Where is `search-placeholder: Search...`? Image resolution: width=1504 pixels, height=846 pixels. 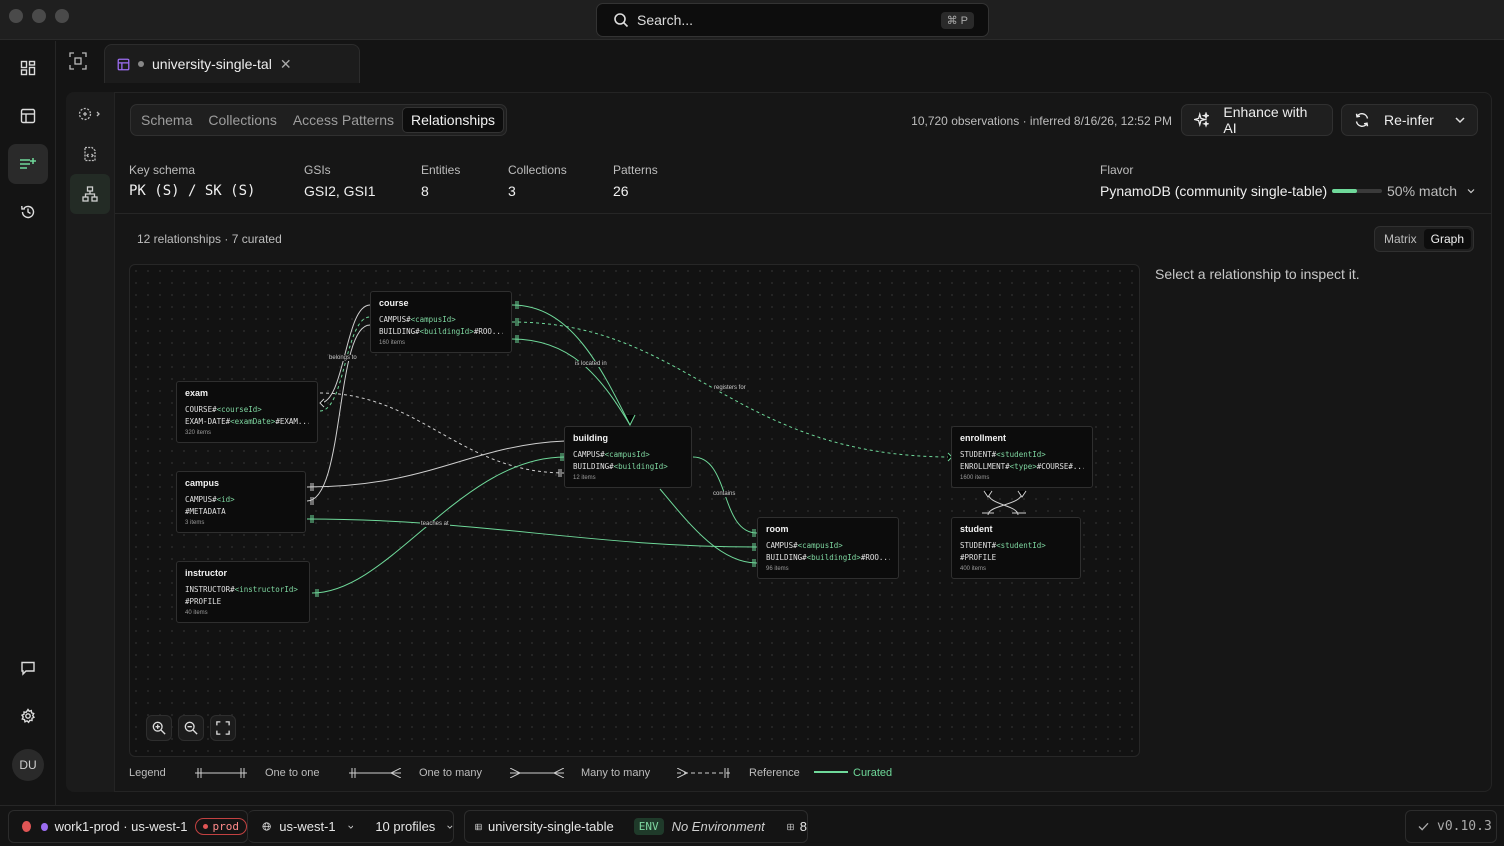 search-placeholder: Search... is located at coordinates (665, 20).